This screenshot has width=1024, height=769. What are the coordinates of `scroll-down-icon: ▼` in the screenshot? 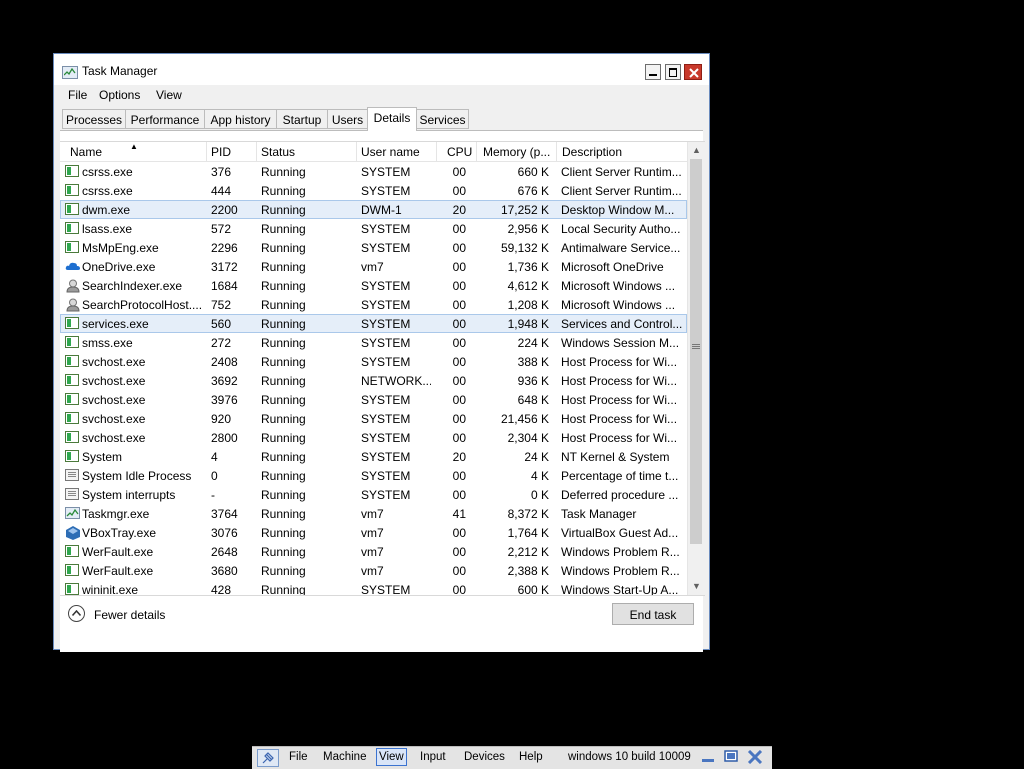 It's located at (696, 586).